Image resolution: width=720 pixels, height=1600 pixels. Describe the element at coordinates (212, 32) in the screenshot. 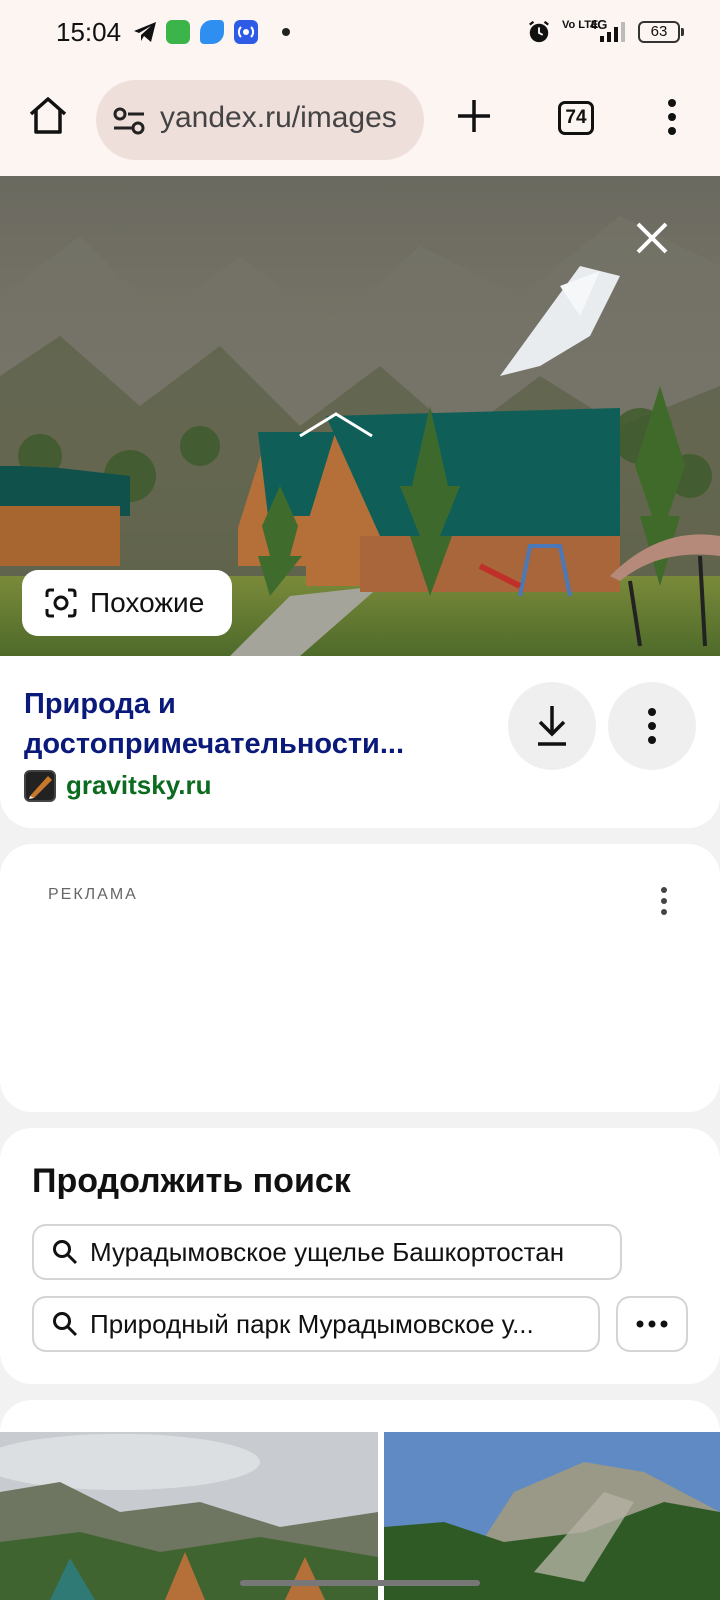

I see `app-icon-blue` at that location.